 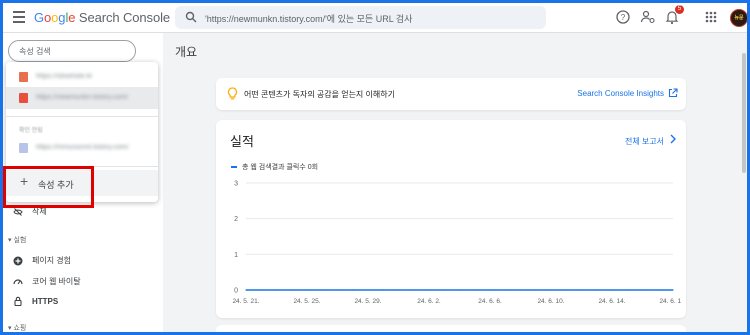 I want to click on next-card, so click(x=451, y=328).